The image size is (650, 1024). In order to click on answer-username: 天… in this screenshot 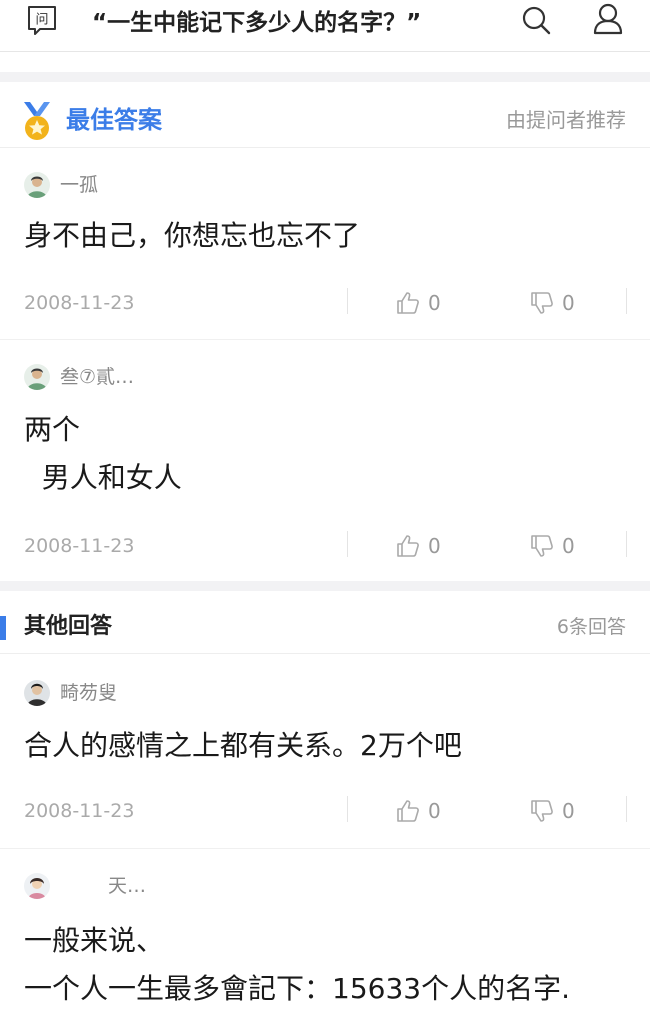, I will do `click(127, 886)`.